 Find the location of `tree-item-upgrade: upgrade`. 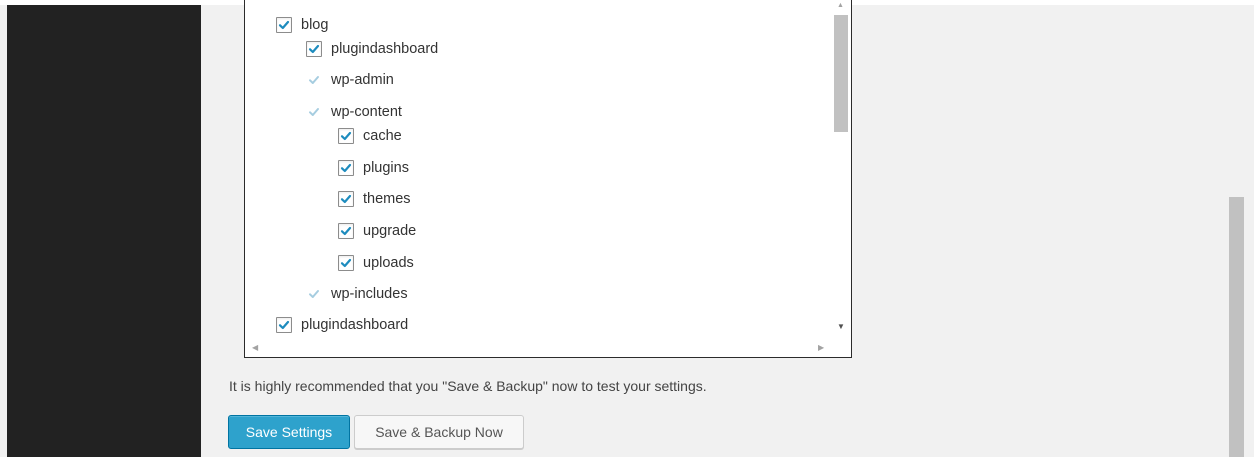

tree-item-upgrade: upgrade is located at coordinates (377, 231).